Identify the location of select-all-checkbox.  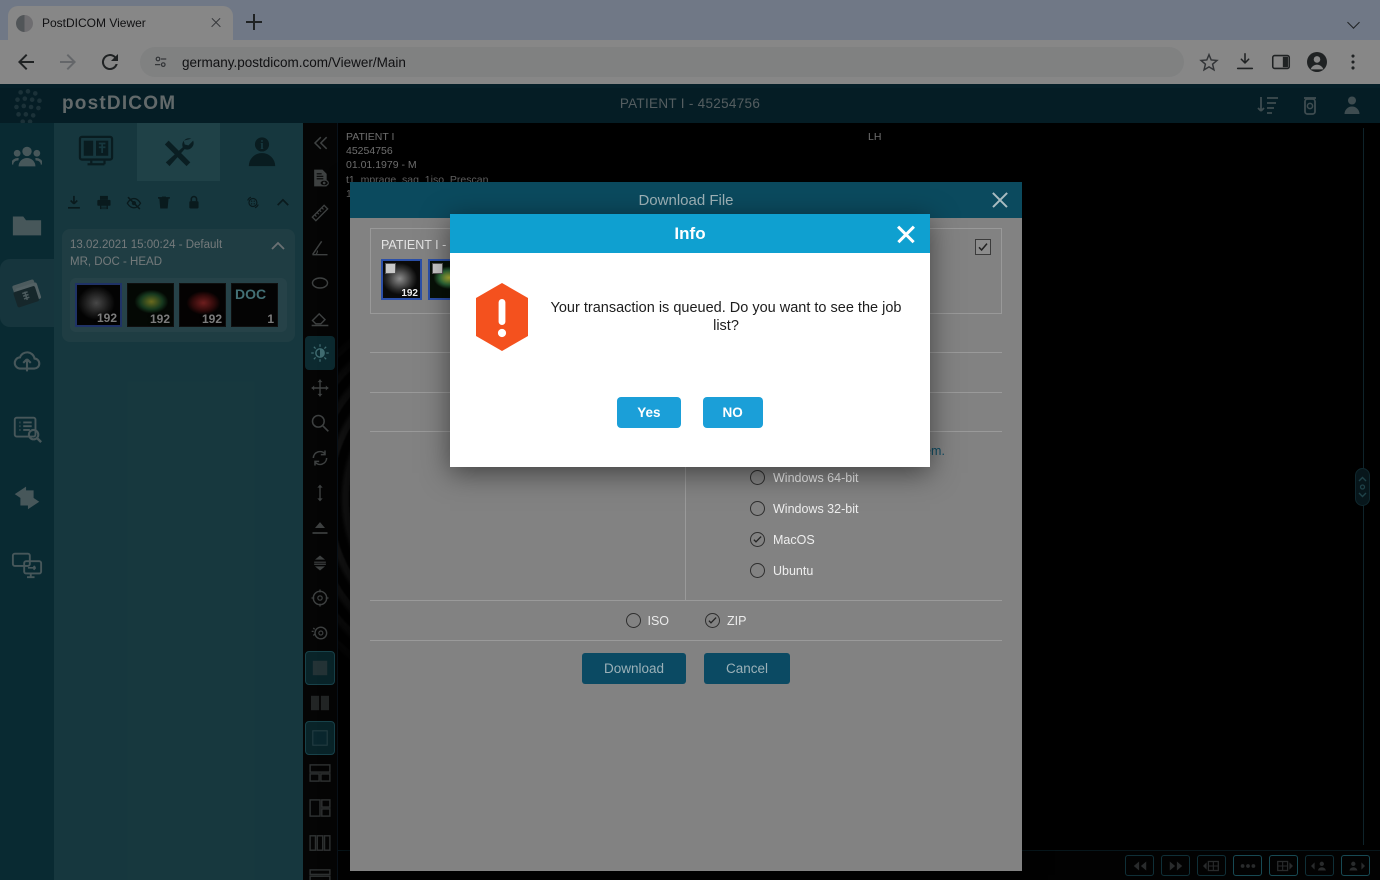
(983, 247).